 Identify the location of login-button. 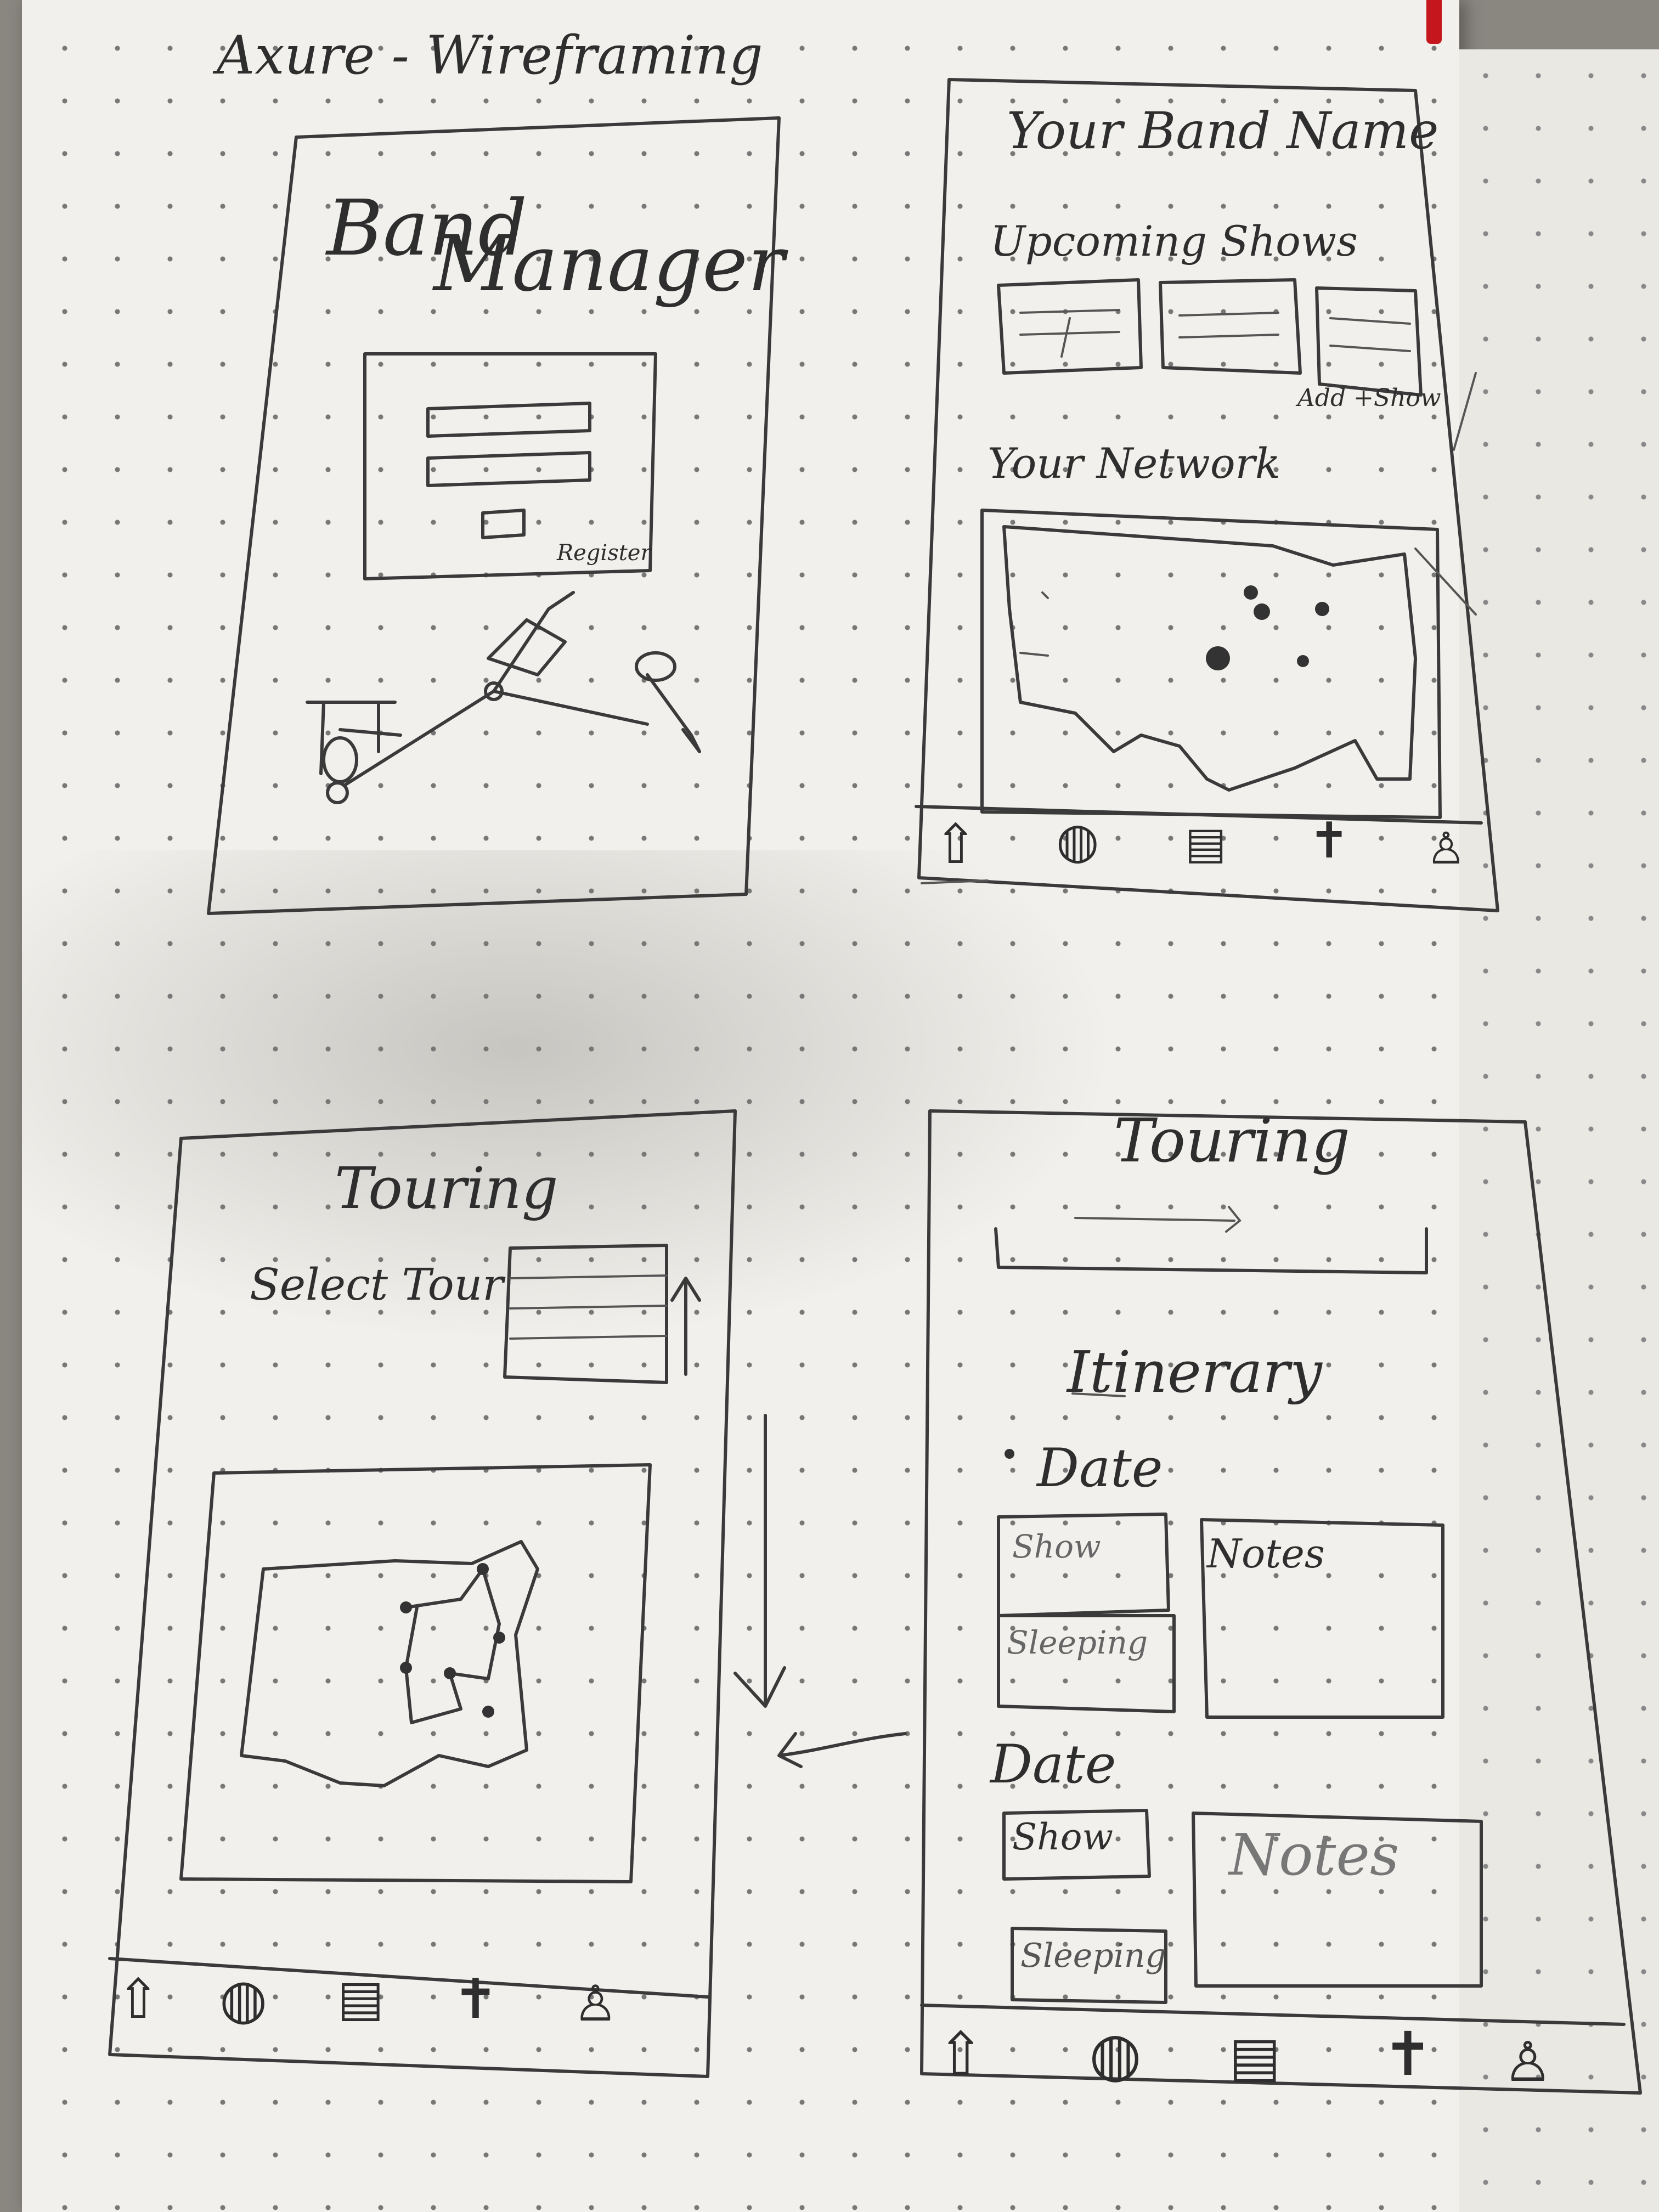
(503, 524).